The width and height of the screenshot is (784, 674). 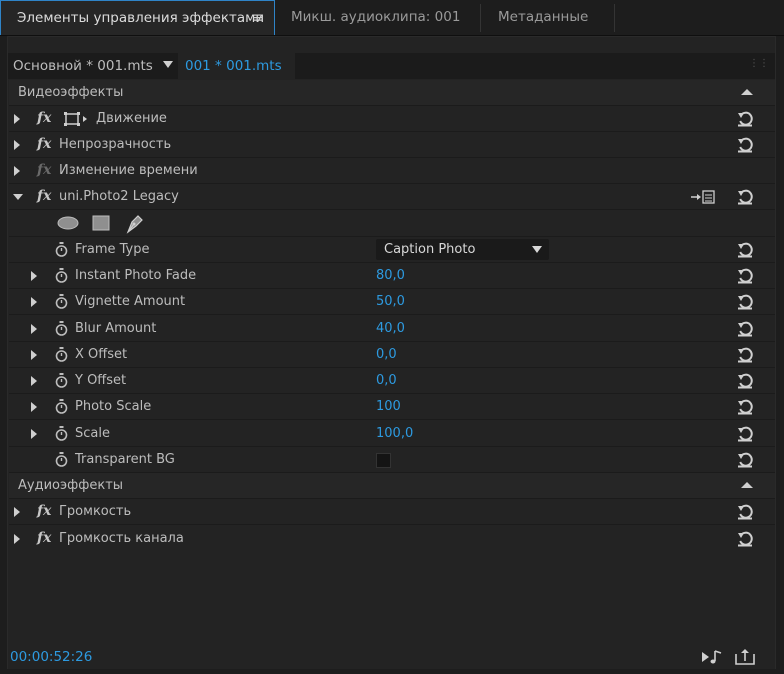 I want to click on panel-footer: 00:00:52:26, so click(x=391, y=657).